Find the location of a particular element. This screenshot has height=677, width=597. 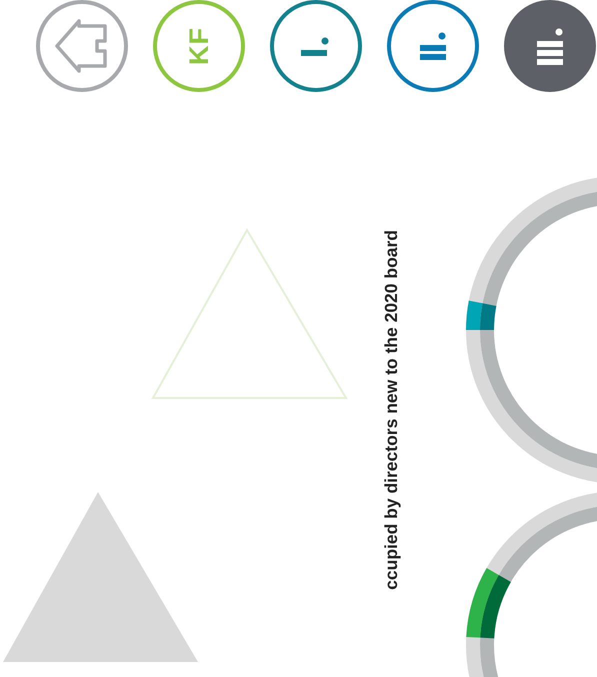

caption-text: ccupied by directors new to the 2020 board is located at coordinates (391, 410).